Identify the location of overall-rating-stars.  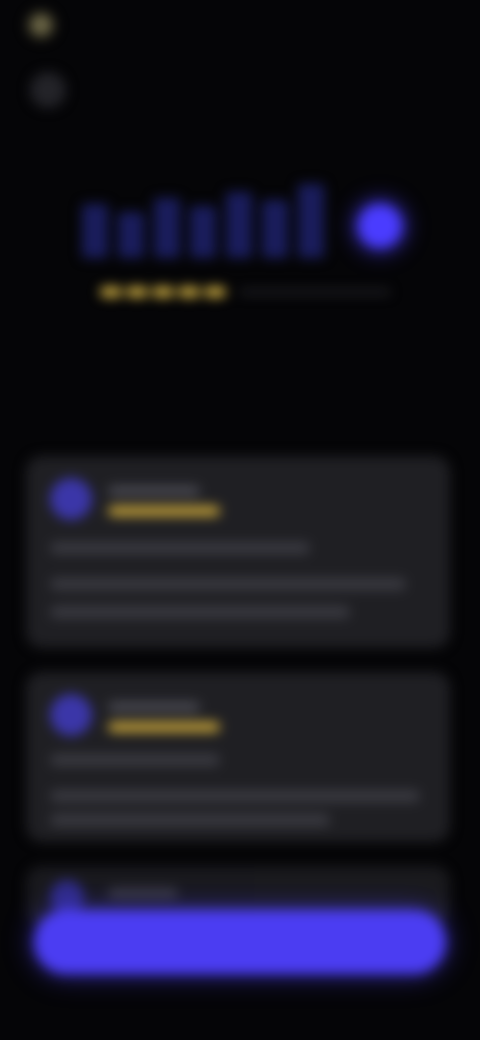
(245, 292).